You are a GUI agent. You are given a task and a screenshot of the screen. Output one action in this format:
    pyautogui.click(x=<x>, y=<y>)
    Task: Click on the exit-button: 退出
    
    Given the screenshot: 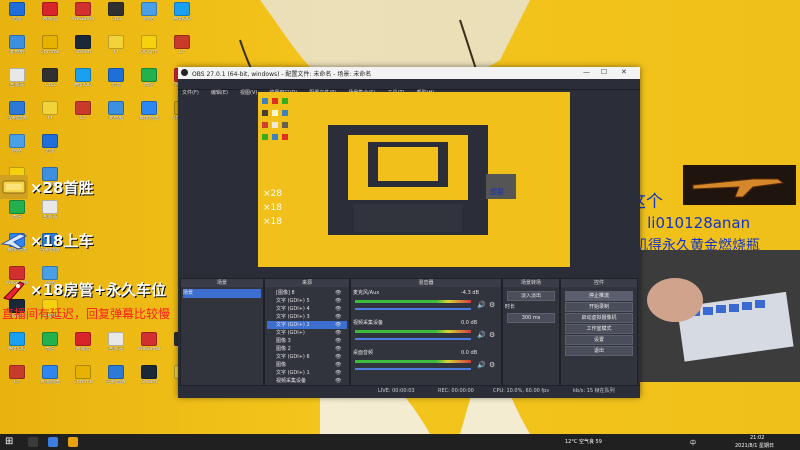 What is the action you would take?
    pyautogui.click(x=599, y=351)
    